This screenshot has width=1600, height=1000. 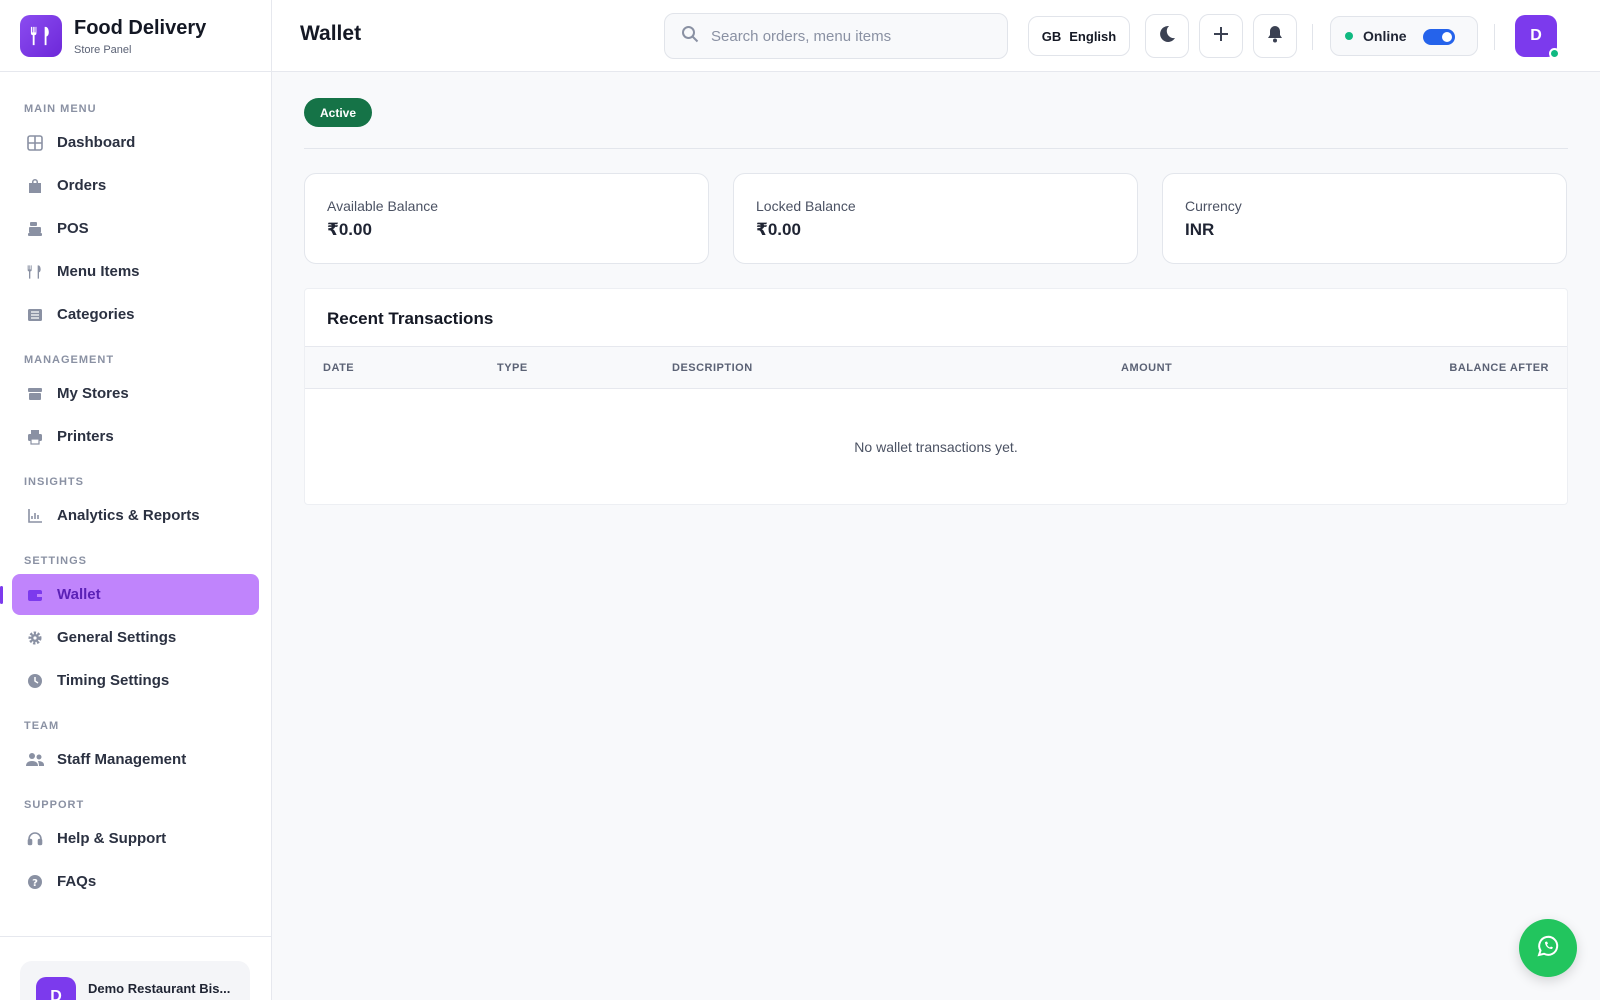 I want to click on bell-icon, so click(x=1275, y=36).